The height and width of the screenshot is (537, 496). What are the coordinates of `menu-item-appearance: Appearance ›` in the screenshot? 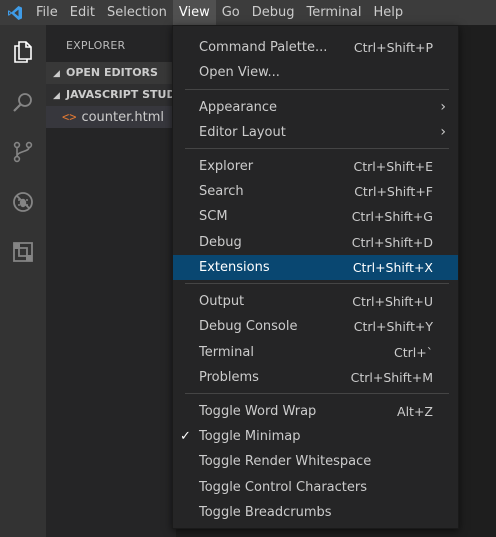 It's located at (315, 107).